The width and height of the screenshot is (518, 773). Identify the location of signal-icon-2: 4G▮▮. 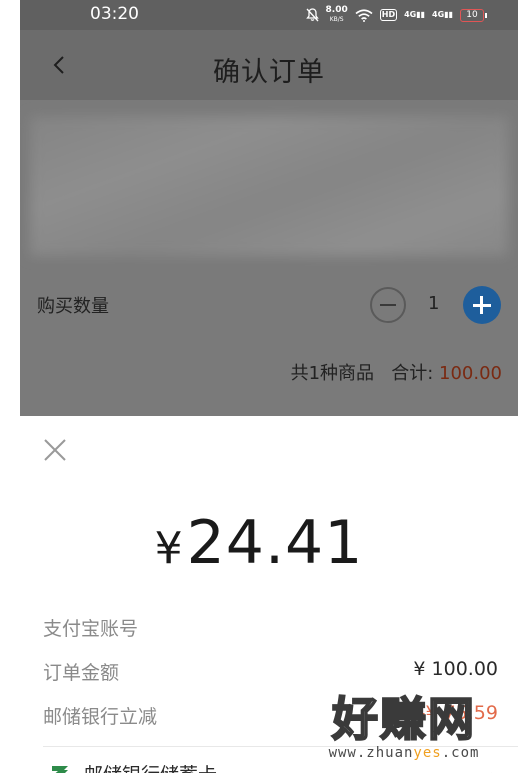
(442, 14).